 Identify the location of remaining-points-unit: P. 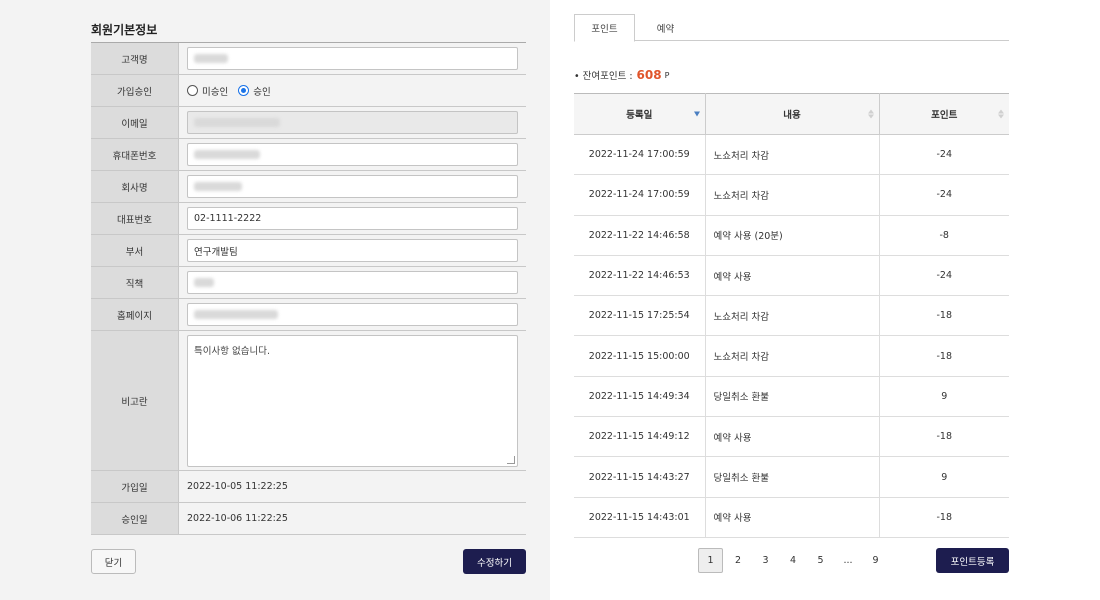
(667, 75).